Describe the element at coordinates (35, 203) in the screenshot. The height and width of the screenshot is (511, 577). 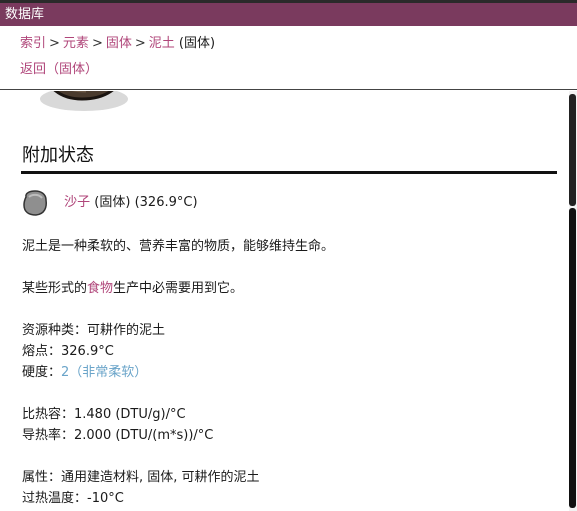
I see `sand-icon` at that location.